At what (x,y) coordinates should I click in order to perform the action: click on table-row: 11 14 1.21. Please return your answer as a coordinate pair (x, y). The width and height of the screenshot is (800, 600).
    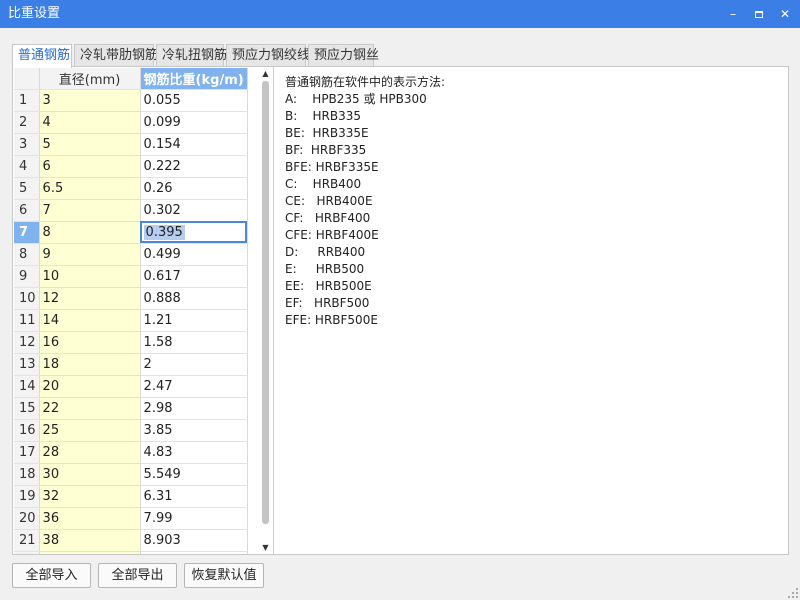
    Looking at the image, I should click on (131, 320).